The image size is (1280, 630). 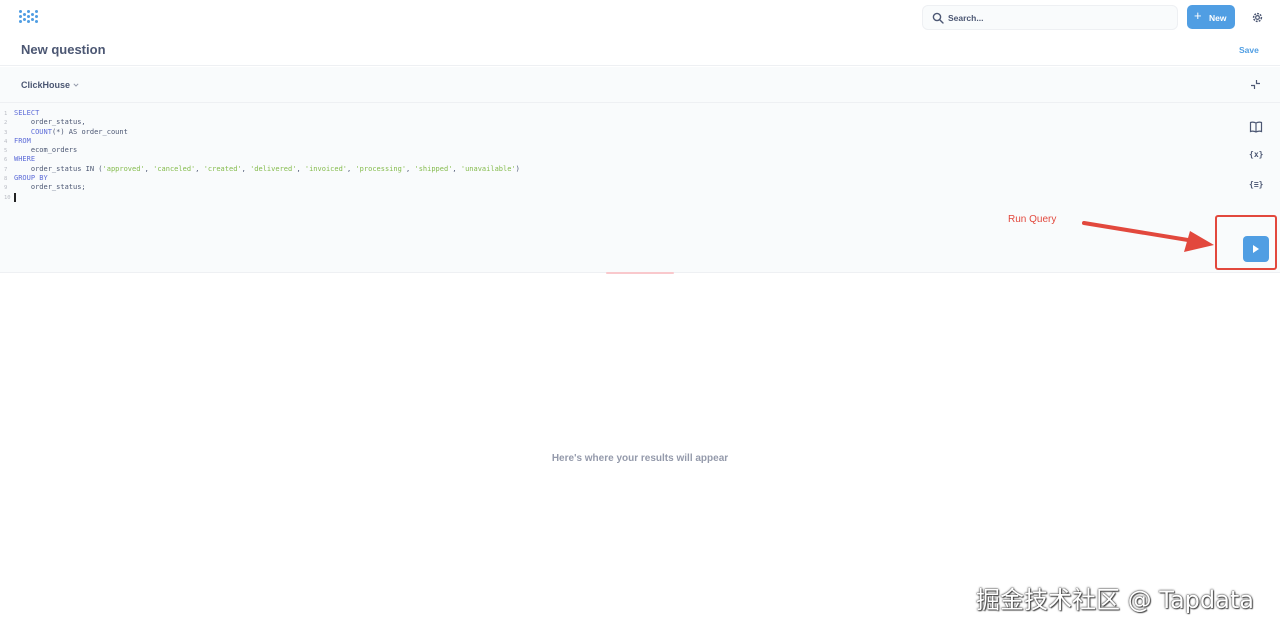 What do you see at coordinates (50, 122) in the screenshot?
I see `sql-text: order_status,` at bounding box center [50, 122].